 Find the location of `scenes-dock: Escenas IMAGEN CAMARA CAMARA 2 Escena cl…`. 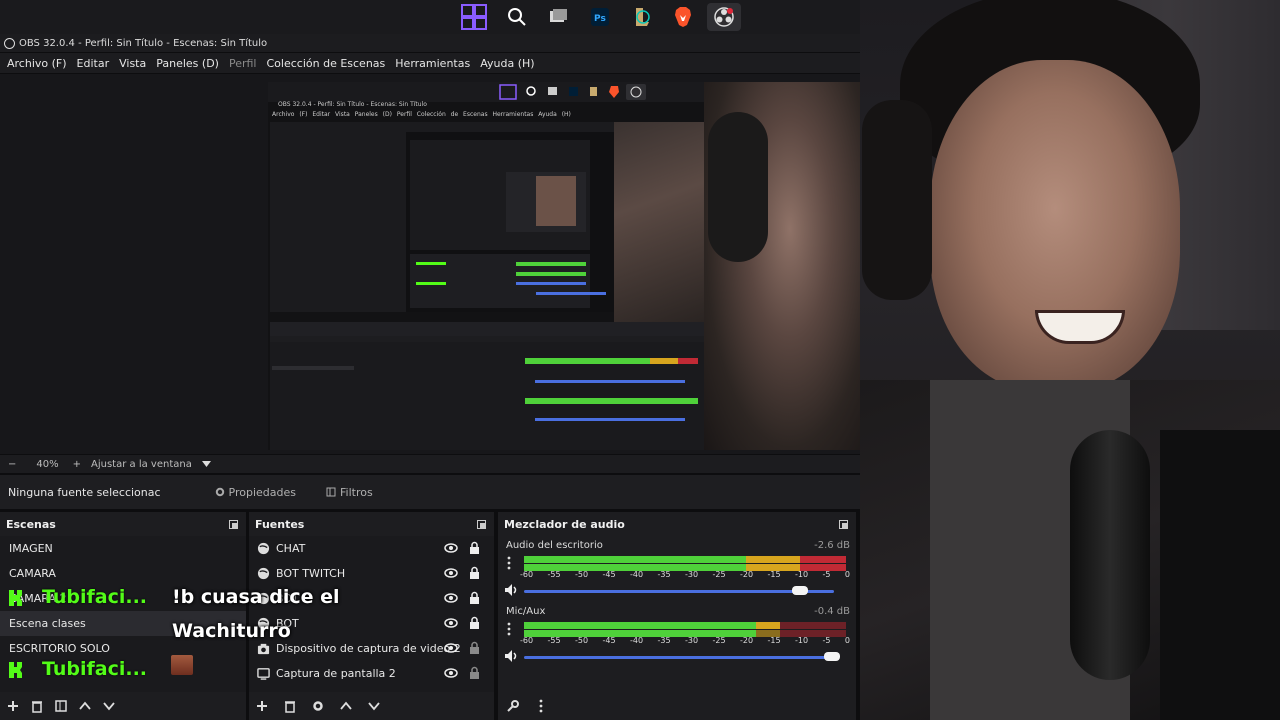

scenes-dock: Escenas IMAGEN CAMARA CAMARA 2 Escena cl… is located at coordinates (123, 616).